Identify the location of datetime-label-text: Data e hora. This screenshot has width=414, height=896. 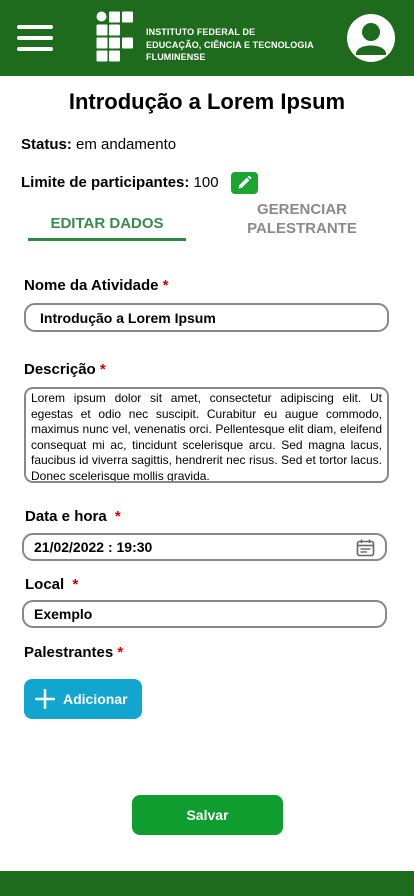
(66, 516).